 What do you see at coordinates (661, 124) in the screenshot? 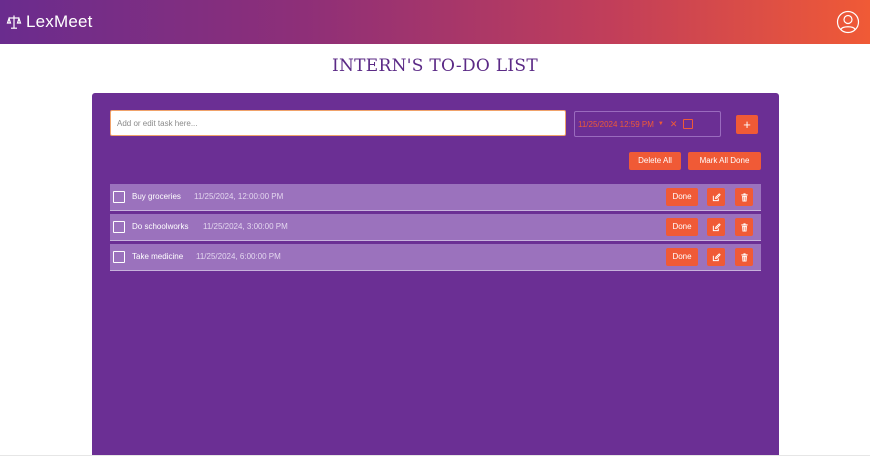
I see `chevron-down-icon: ▼` at bounding box center [661, 124].